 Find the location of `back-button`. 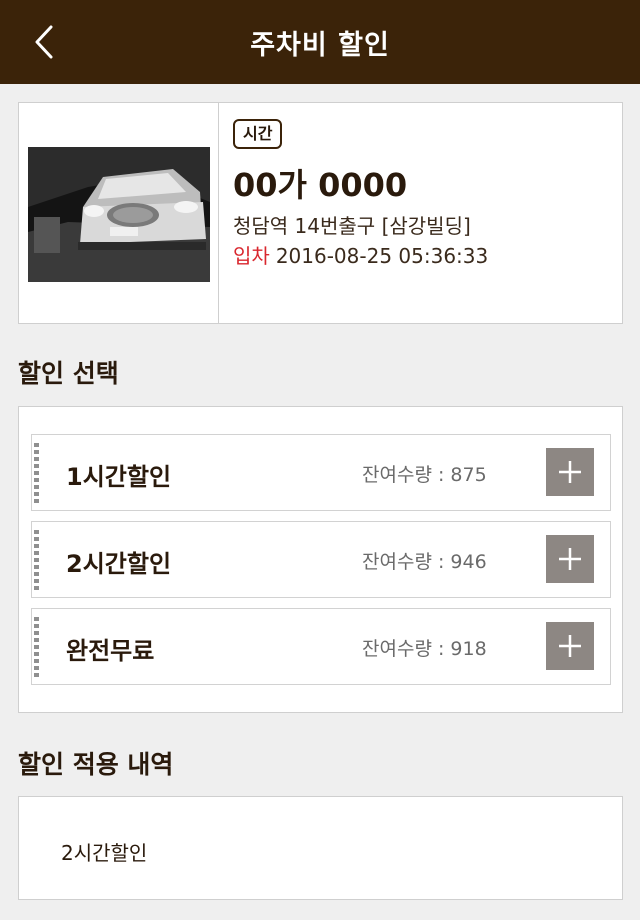

back-button is located at coordinates (44, 42).